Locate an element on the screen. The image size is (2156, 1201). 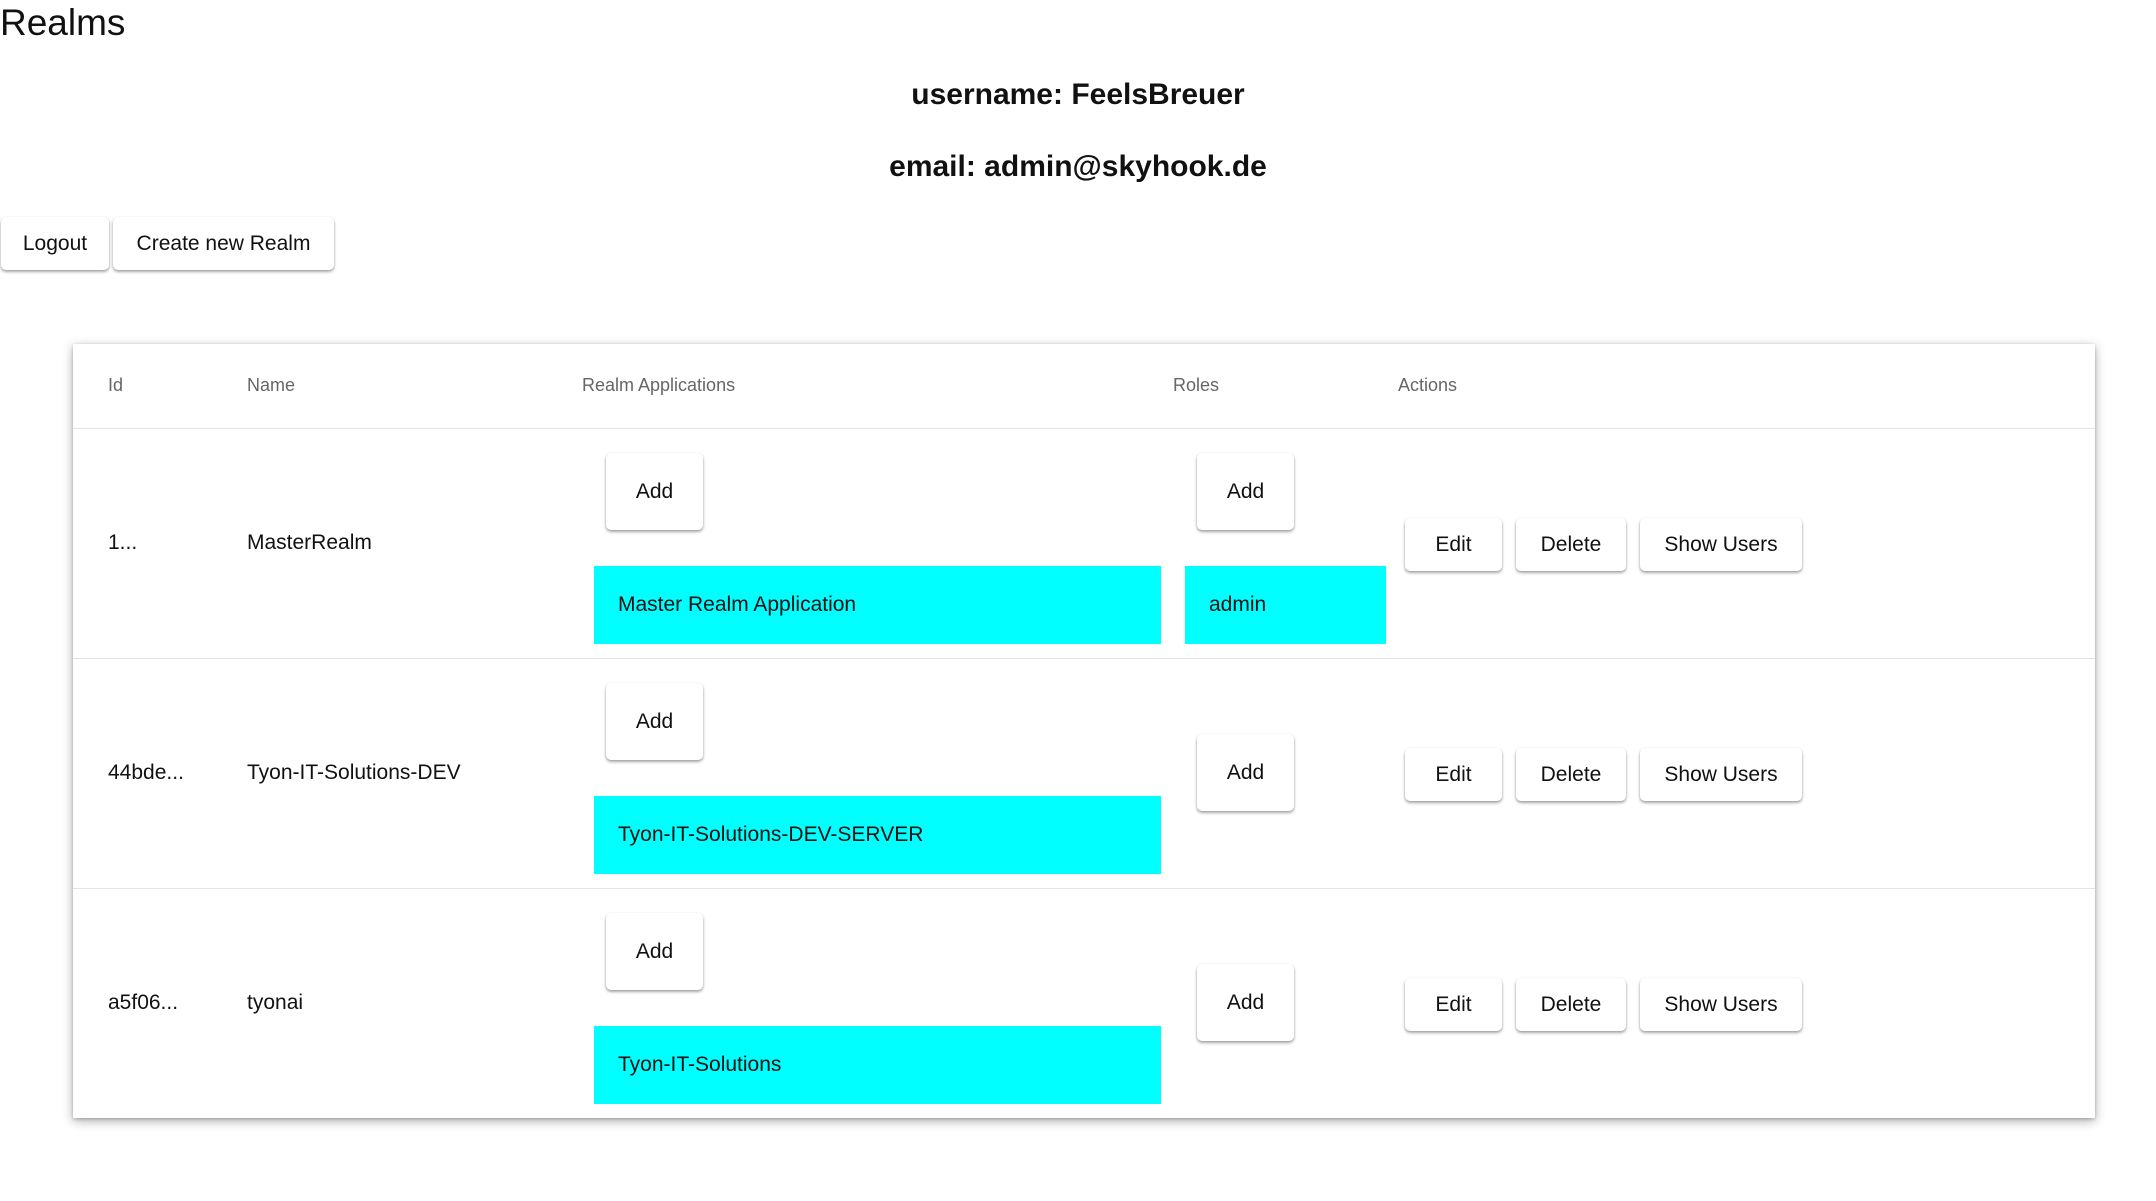
realm-application-chip: Master Realm Application is located at coordinates (877, 605).